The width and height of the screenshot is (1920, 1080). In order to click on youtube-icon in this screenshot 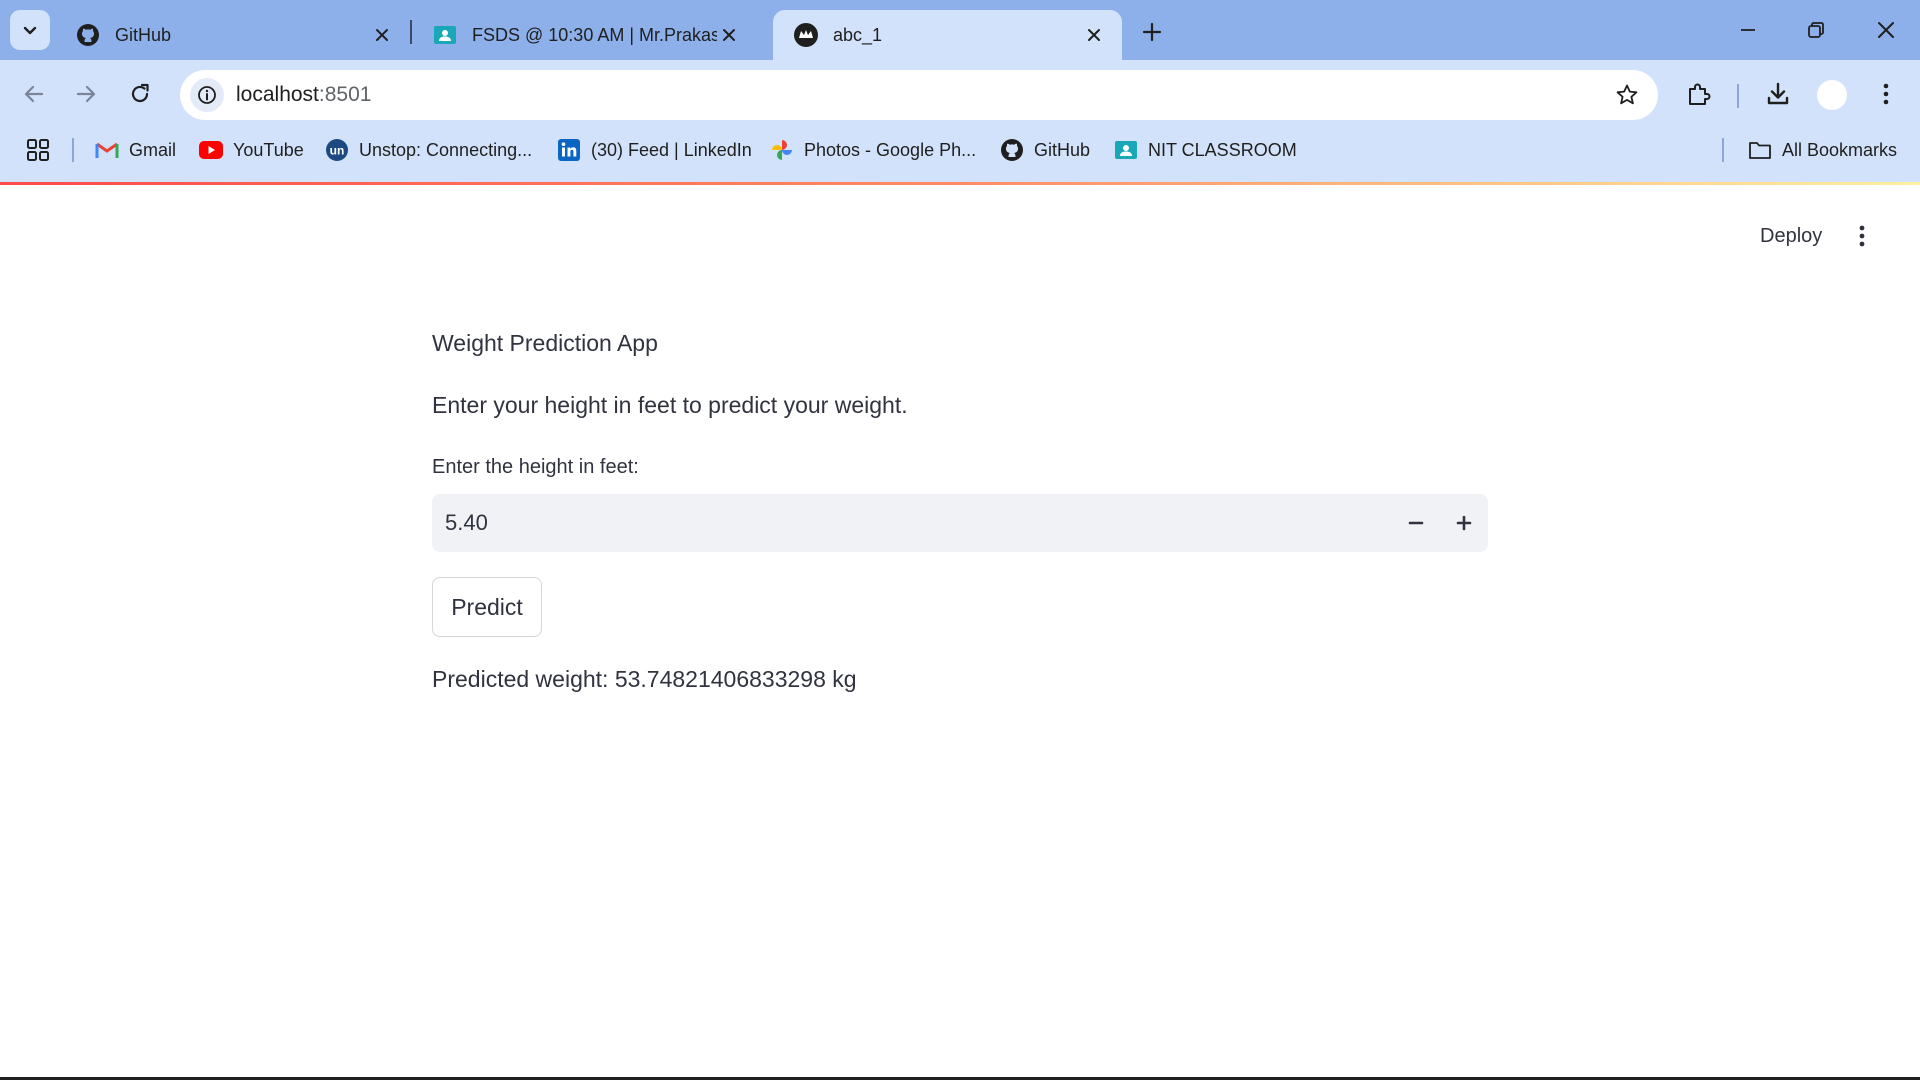, I will do `click(211, 150)`.